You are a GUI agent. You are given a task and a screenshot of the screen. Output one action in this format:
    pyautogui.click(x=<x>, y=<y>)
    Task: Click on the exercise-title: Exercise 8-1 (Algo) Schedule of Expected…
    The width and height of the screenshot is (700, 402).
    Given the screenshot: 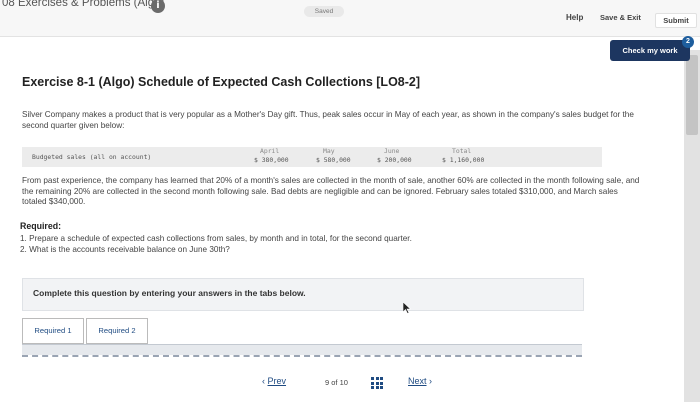 What is the action you would take?
    pyautogui.click(x=221, y=82)
    